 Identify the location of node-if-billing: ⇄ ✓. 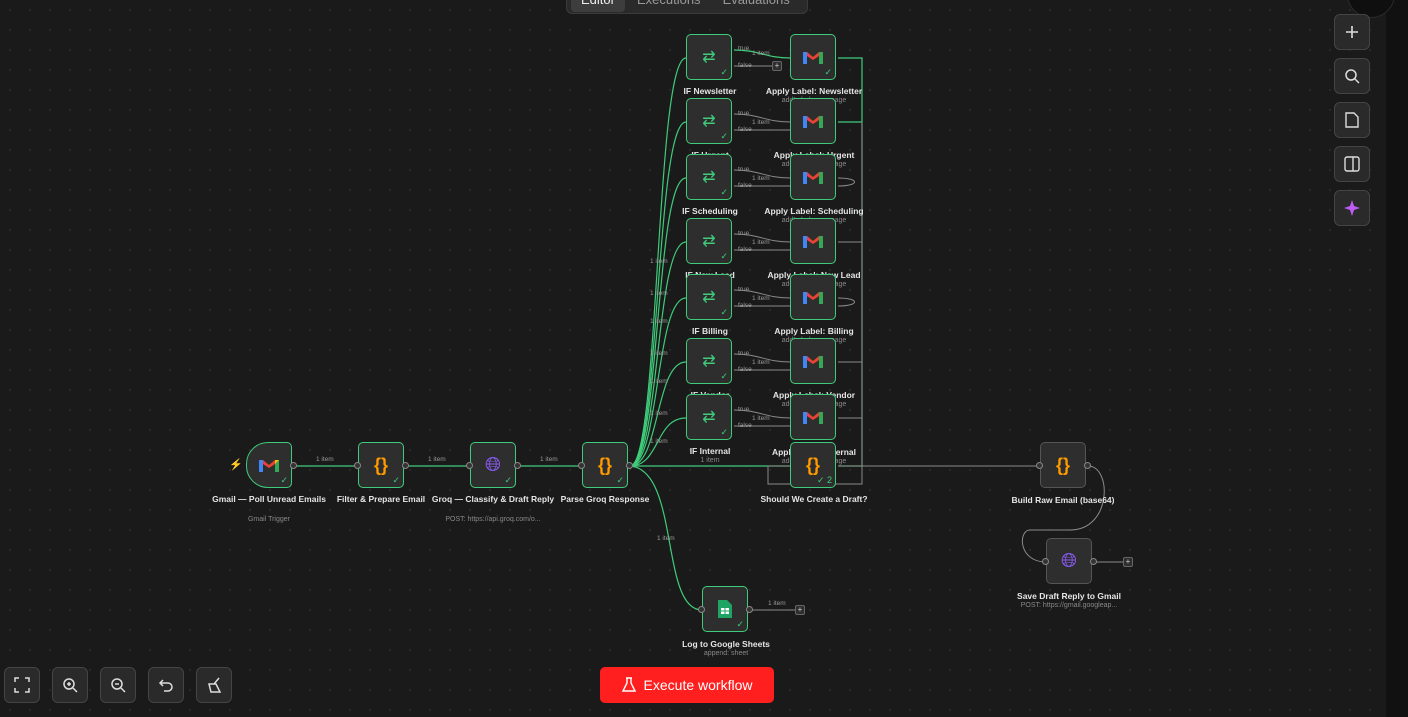
(709, 297).